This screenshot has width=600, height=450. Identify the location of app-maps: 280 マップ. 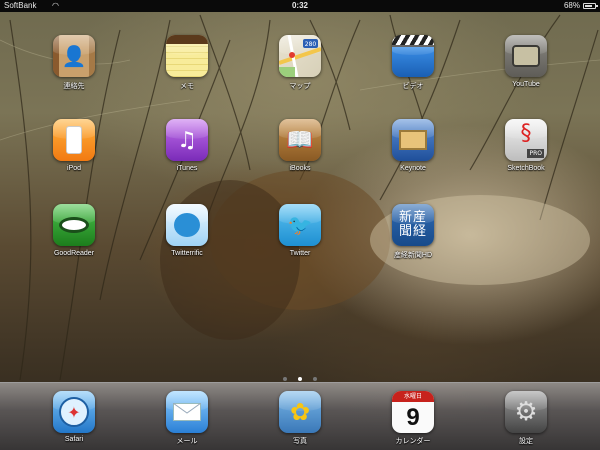
(300, 68).